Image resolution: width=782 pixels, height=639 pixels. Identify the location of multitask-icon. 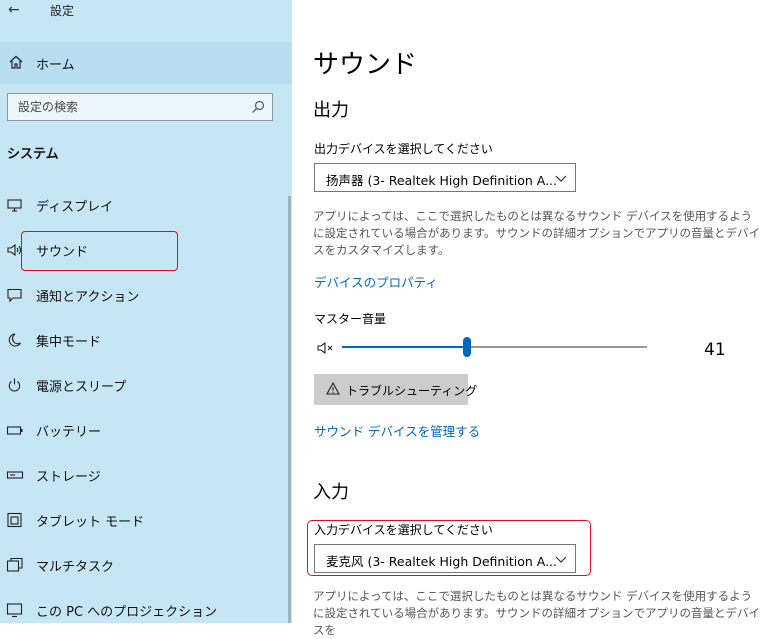
(14, 564).